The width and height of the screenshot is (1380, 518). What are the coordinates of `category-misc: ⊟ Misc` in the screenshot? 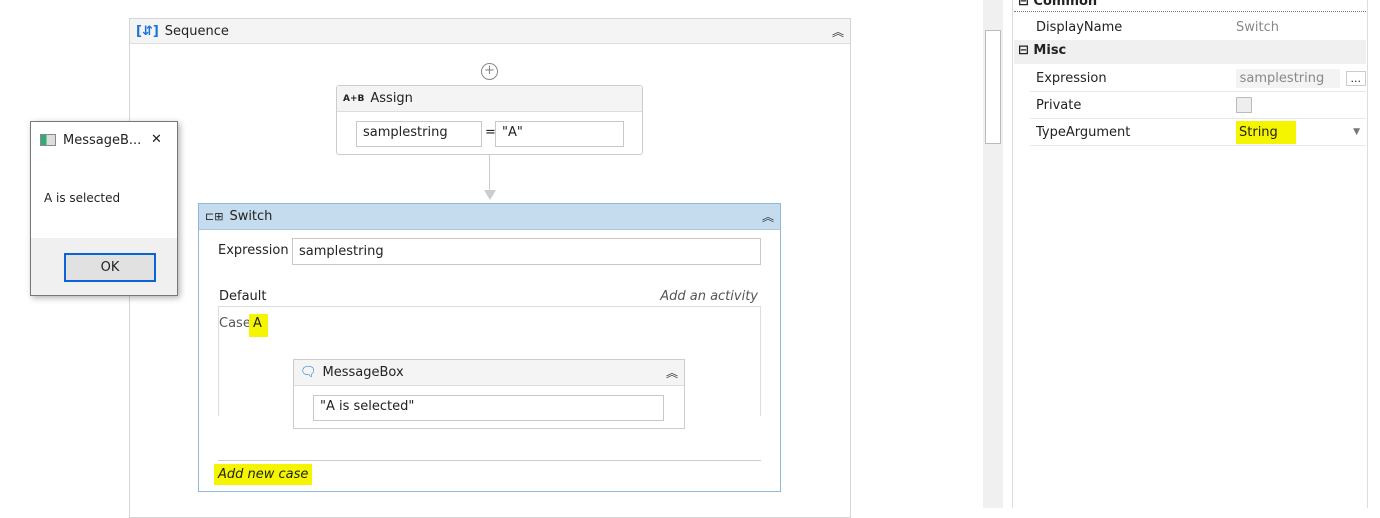 It's located at (1190, 52).